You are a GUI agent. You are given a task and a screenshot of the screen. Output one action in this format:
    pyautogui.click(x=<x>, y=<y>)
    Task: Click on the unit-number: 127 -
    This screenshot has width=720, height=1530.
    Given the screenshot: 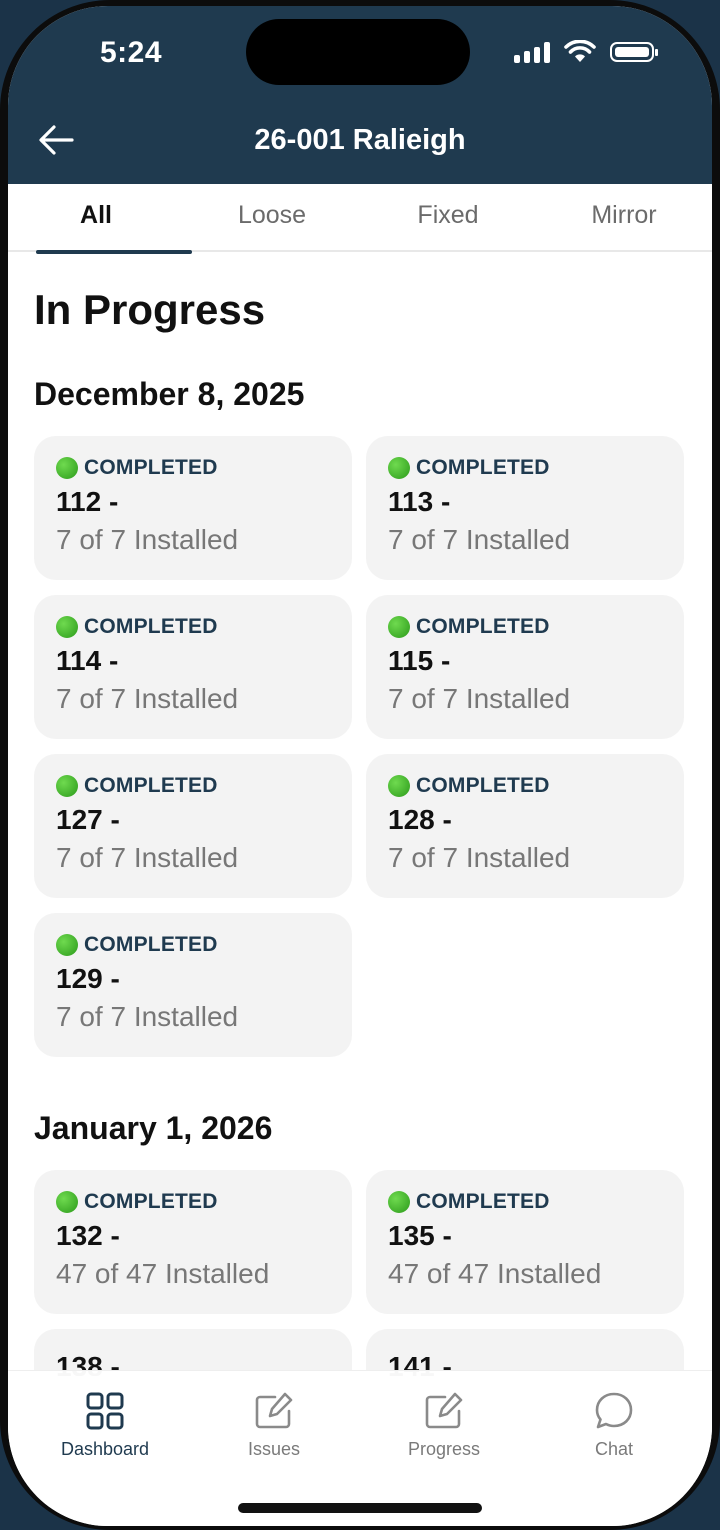 What is the action you would take?
    pyautogui.click(x=88, y=819)
    